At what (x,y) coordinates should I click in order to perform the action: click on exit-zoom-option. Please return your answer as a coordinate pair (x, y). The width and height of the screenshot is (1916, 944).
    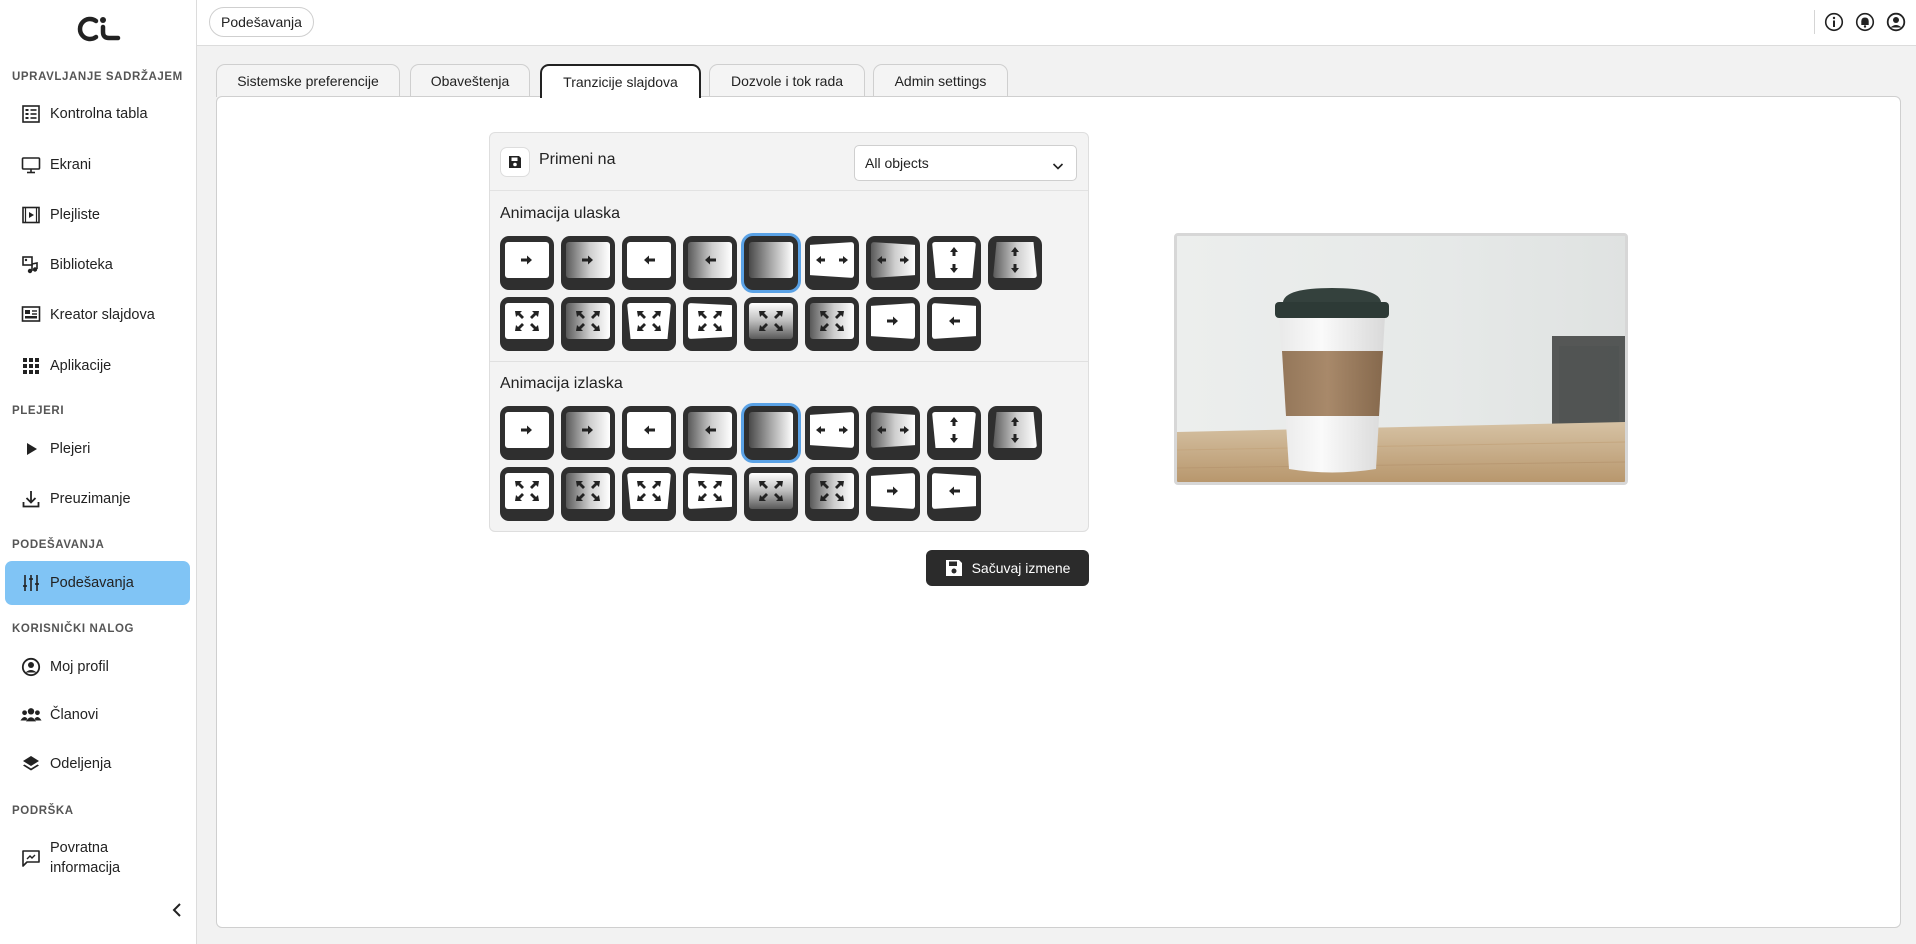
    Looking at the image, I should click on (527, 494).